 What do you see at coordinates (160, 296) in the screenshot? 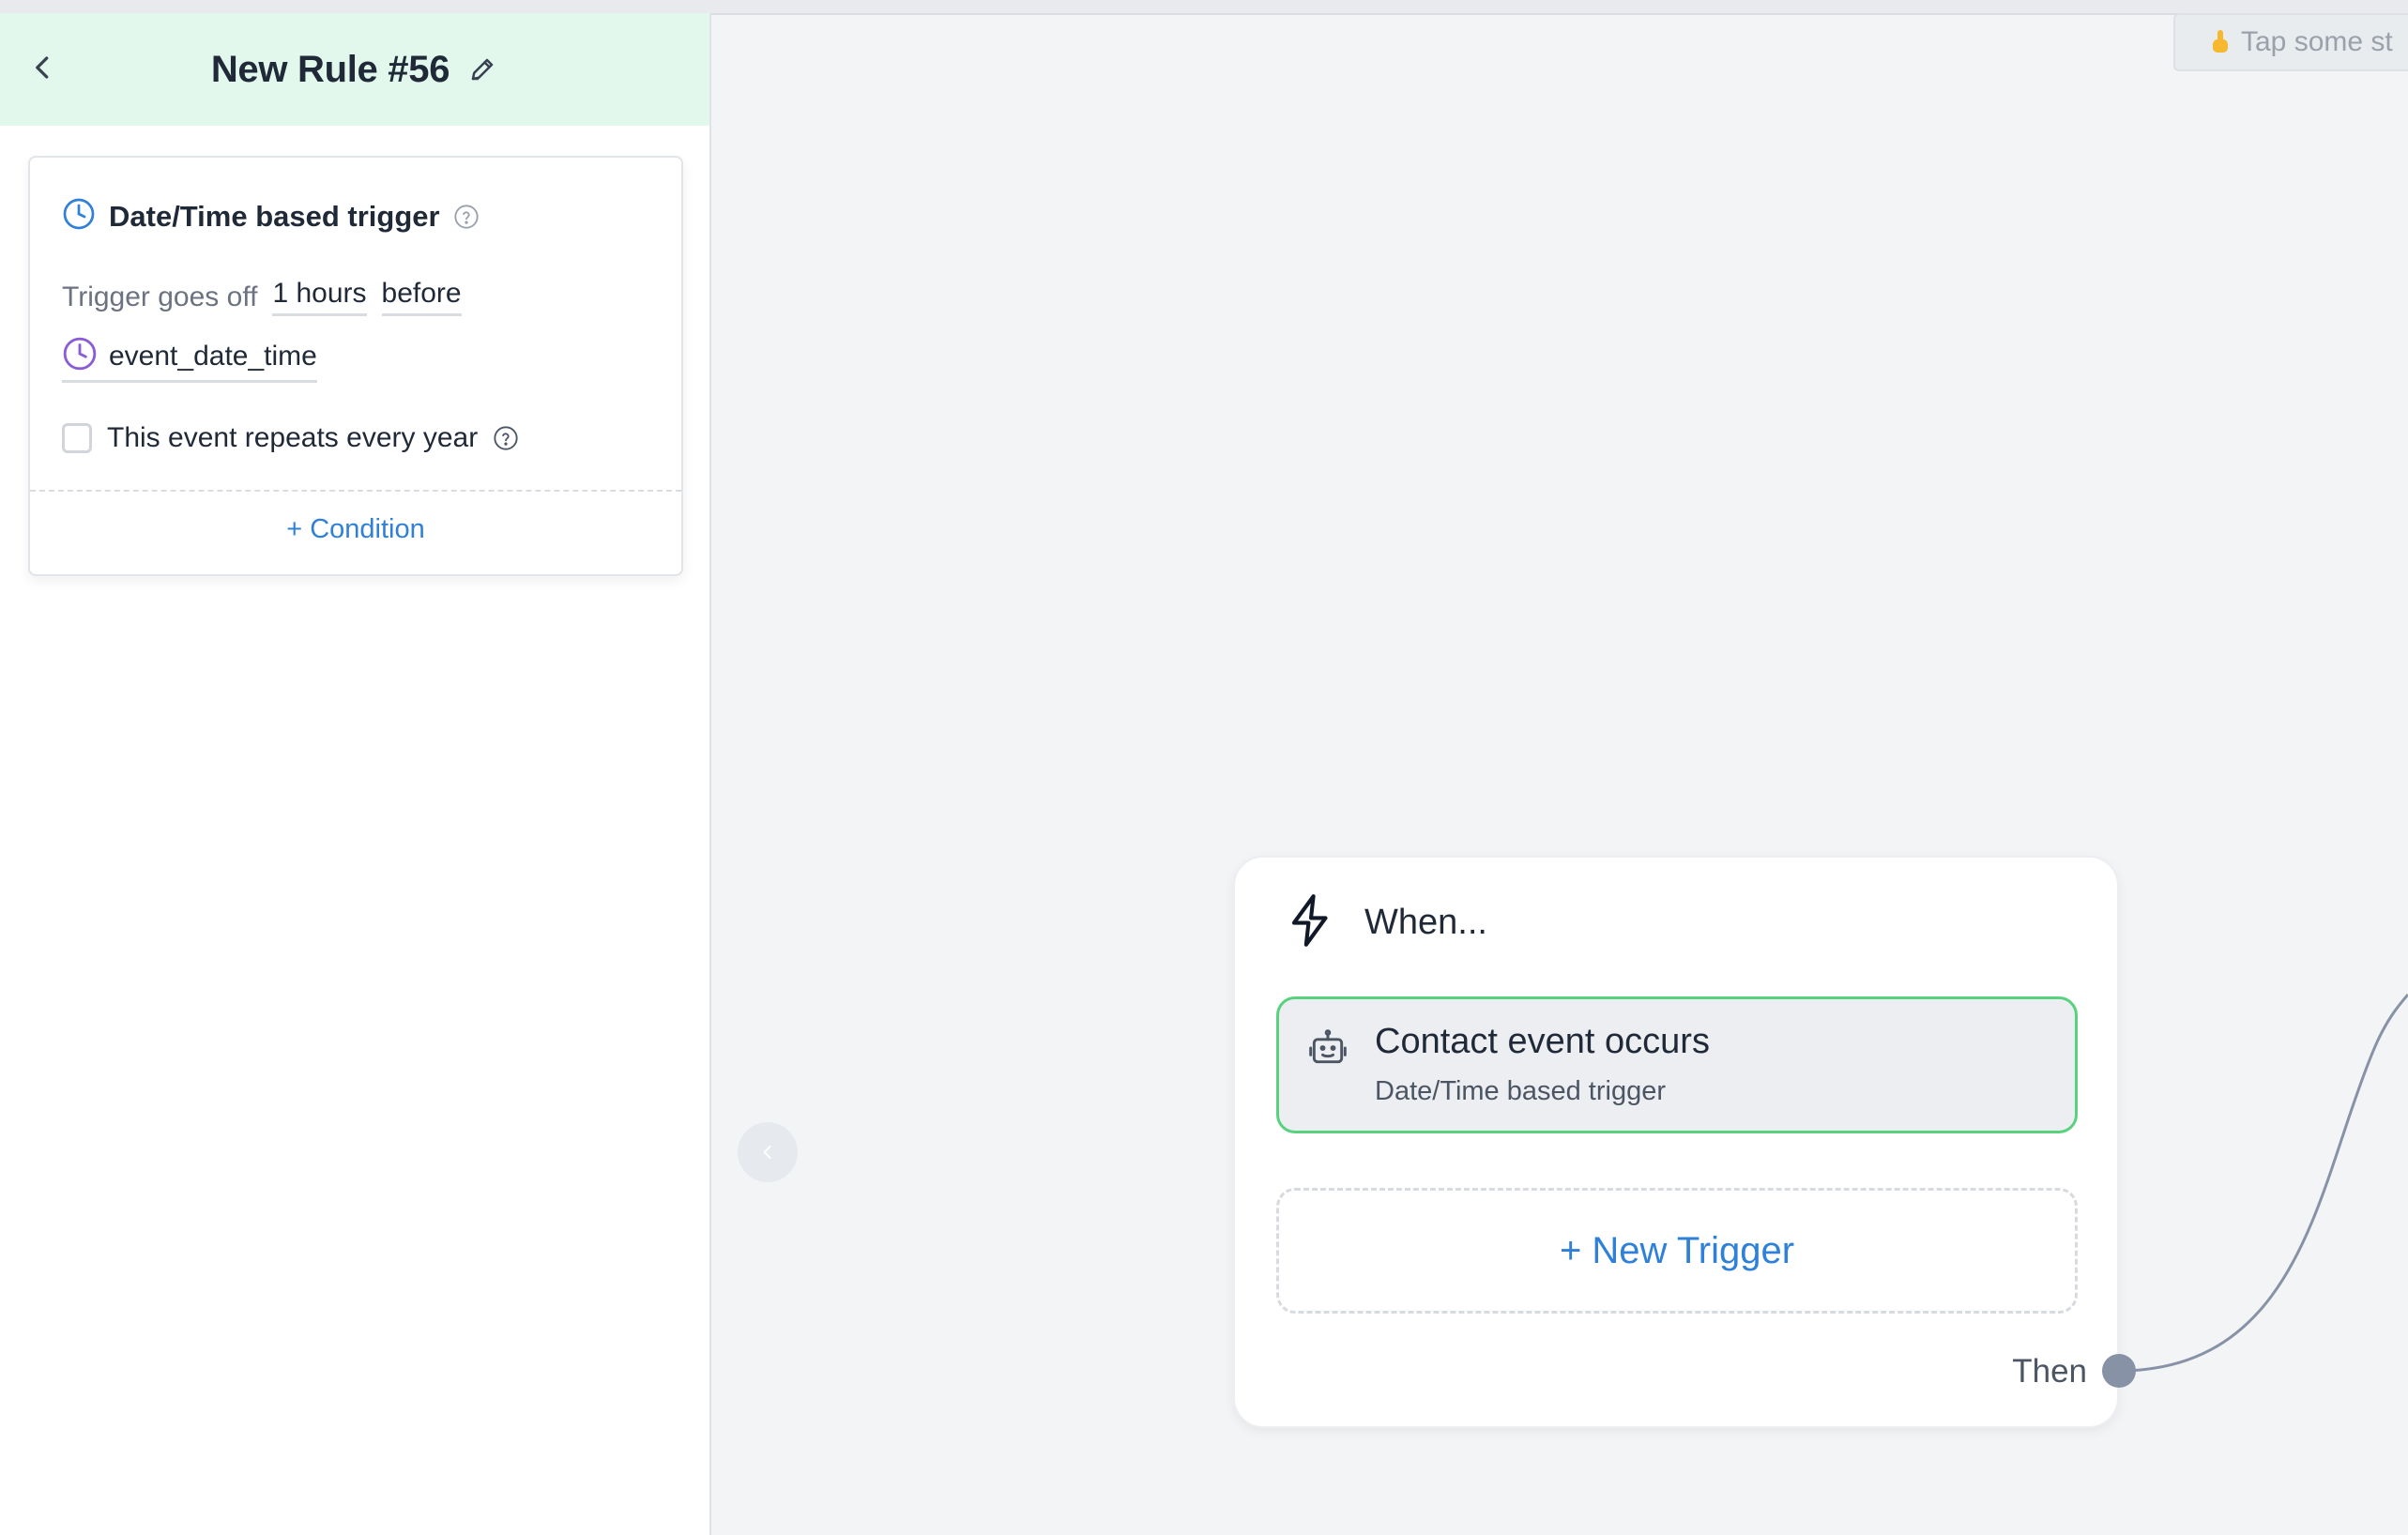
I see `trigger-label: Trigger goes off` at bounding box center [160, 296].